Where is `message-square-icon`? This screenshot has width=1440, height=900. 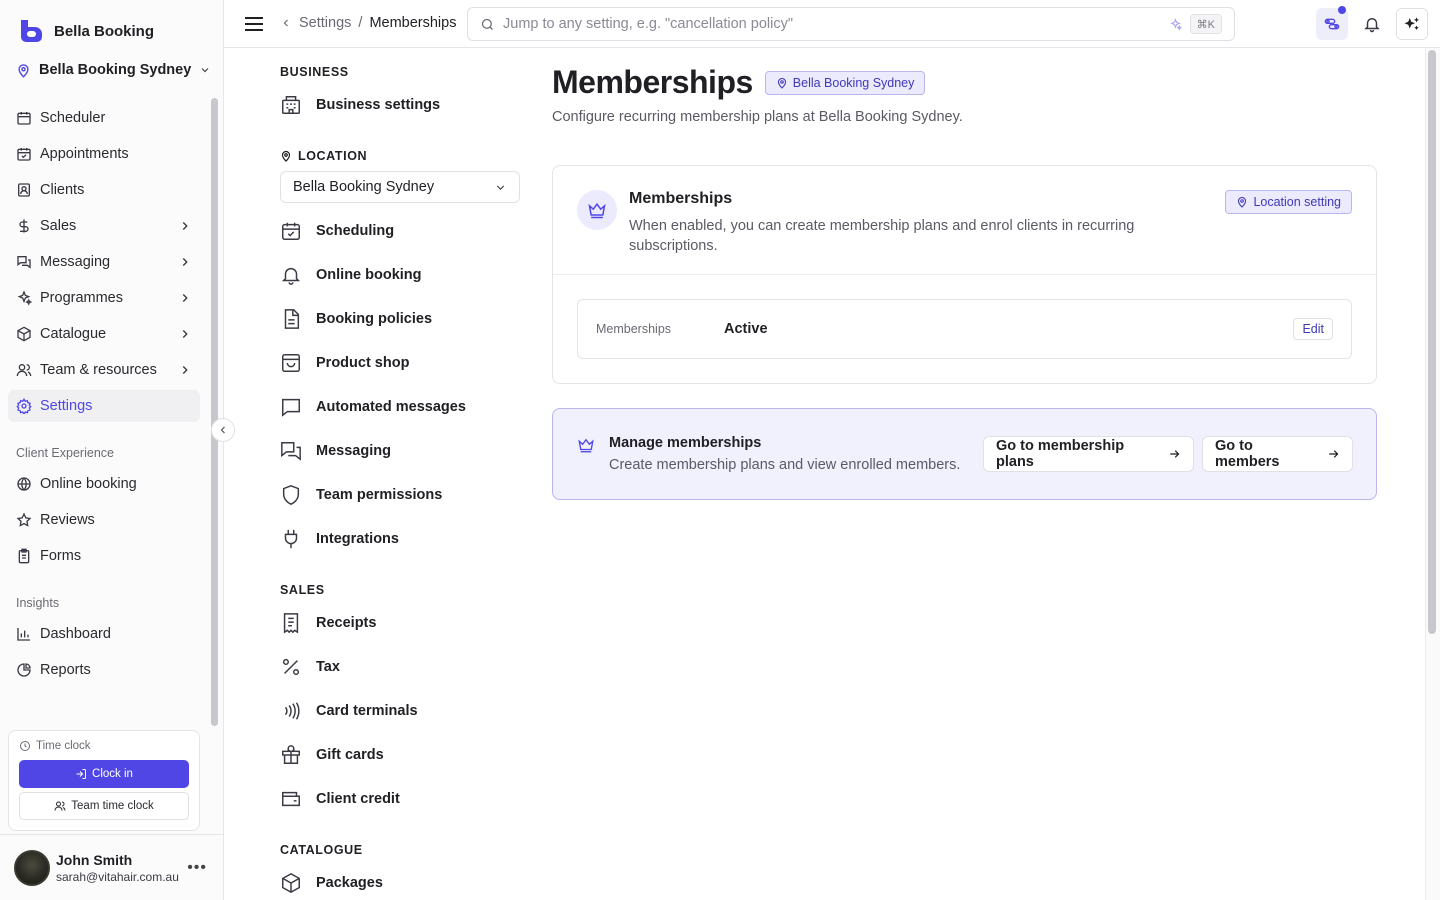 message-square-icon is located at coordinates (291, 407).